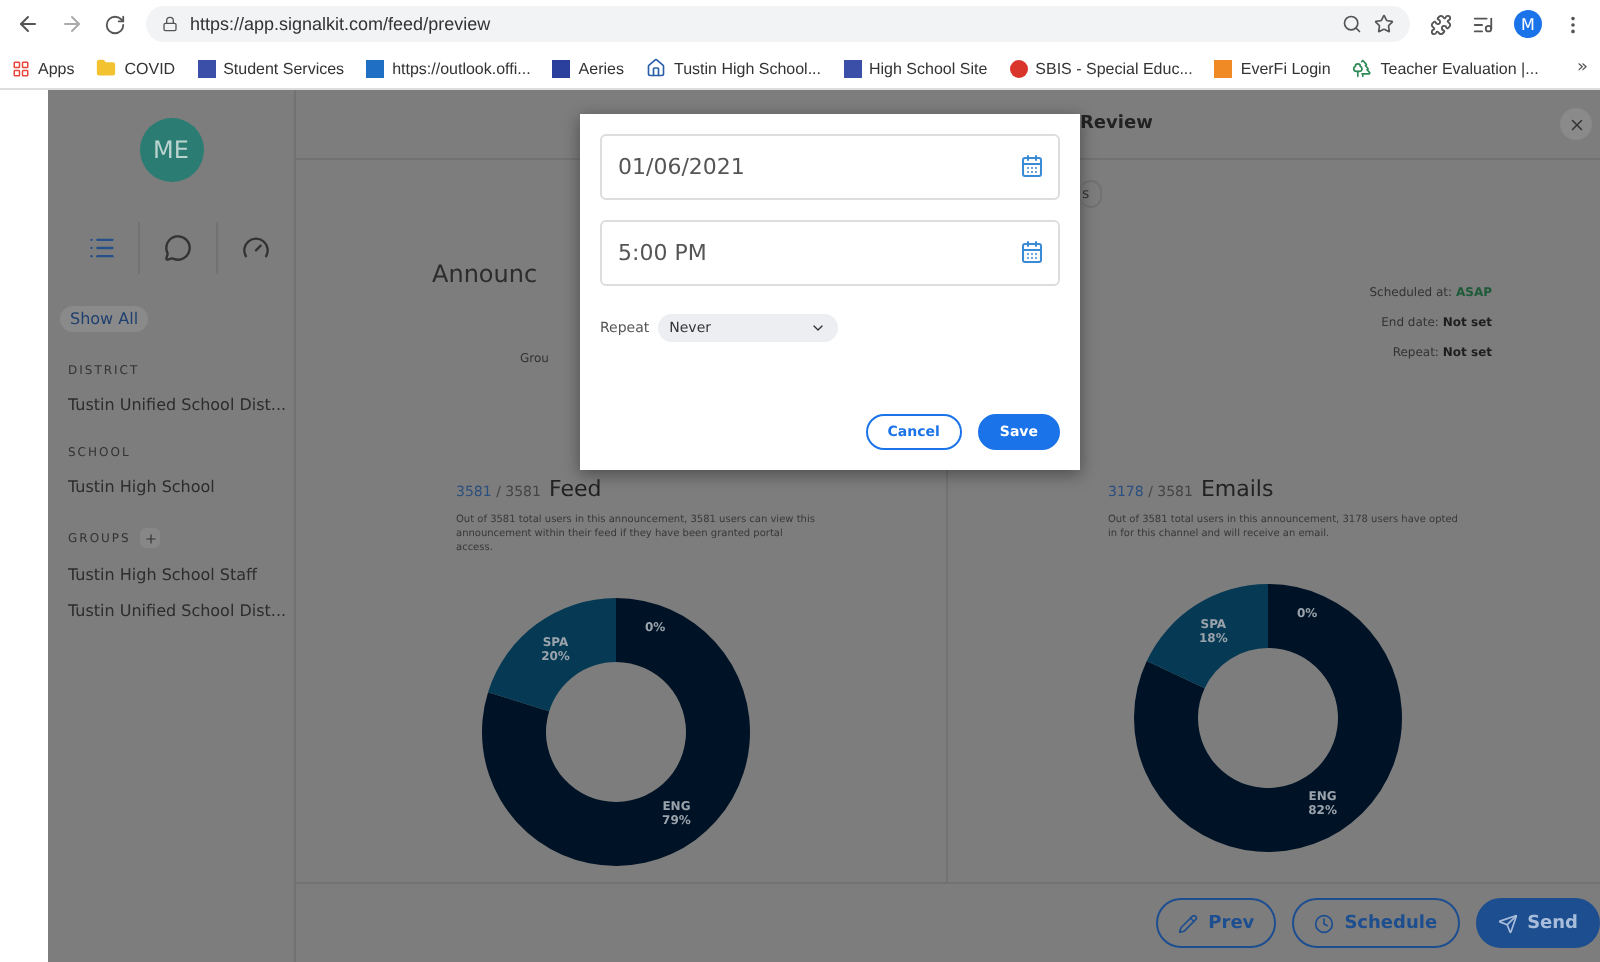  I want to click on send-icon, so click(1507, 923).